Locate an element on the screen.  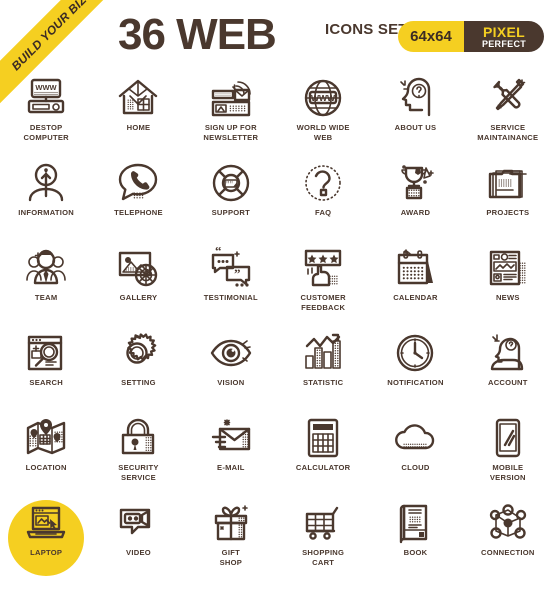
account-icon is located at coordinates (508, 353).